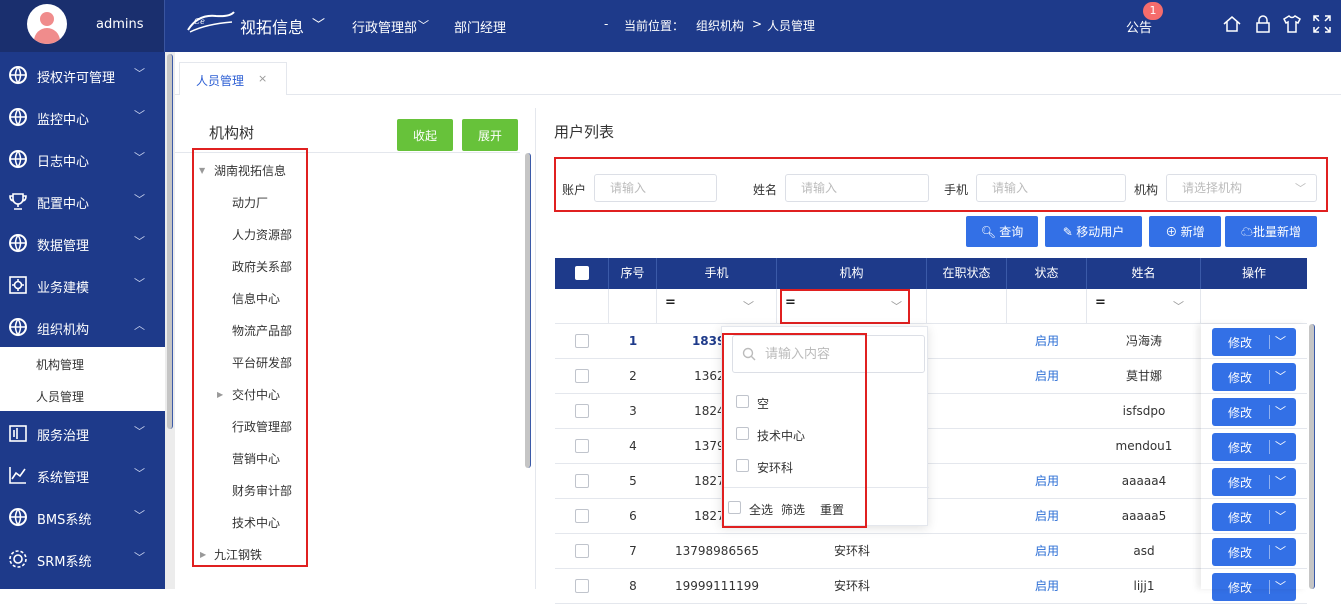 The image size is (1341, 604). Describe the element at coordinates (82, 475) in the screenshot. I see `sidebar-item-system: 系统管理 ﹀` at that location.